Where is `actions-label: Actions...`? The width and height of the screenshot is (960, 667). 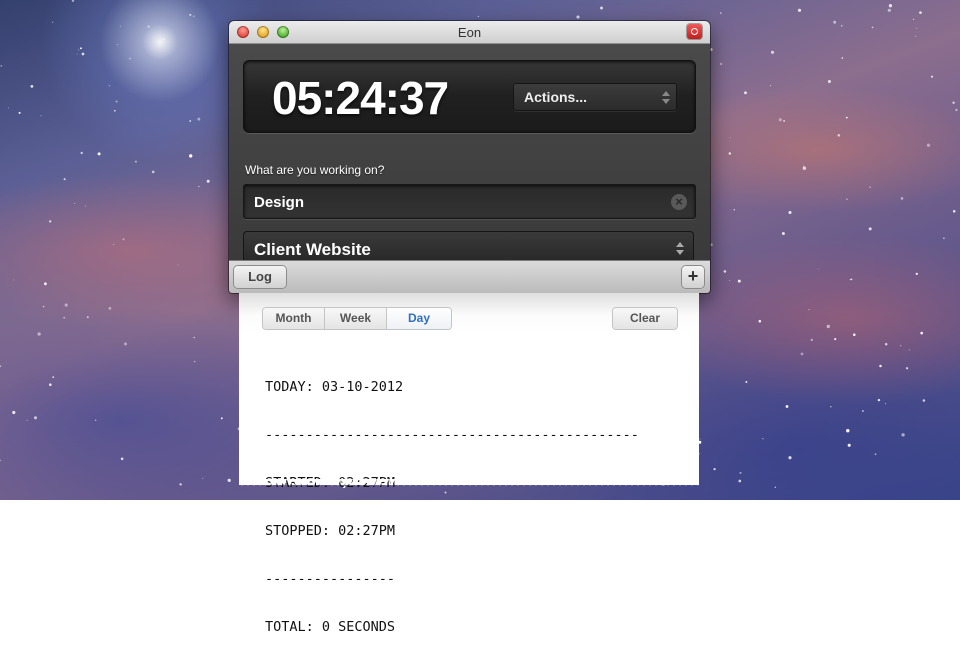 actions-label: Actions... is located at coordinates (556, 97).